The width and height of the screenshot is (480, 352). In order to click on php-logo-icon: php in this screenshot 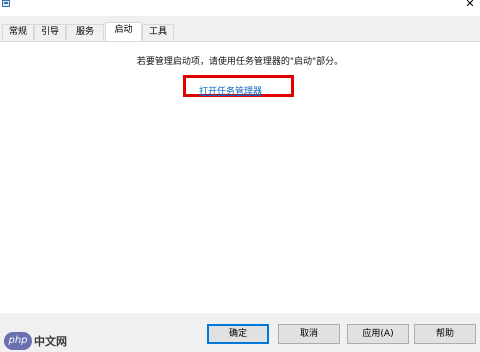, I will do `click(18, 341)`.